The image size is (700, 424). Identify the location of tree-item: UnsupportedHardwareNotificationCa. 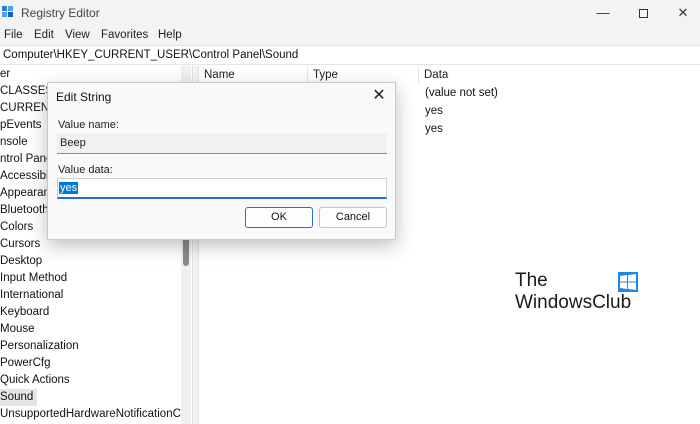
(95, 414).